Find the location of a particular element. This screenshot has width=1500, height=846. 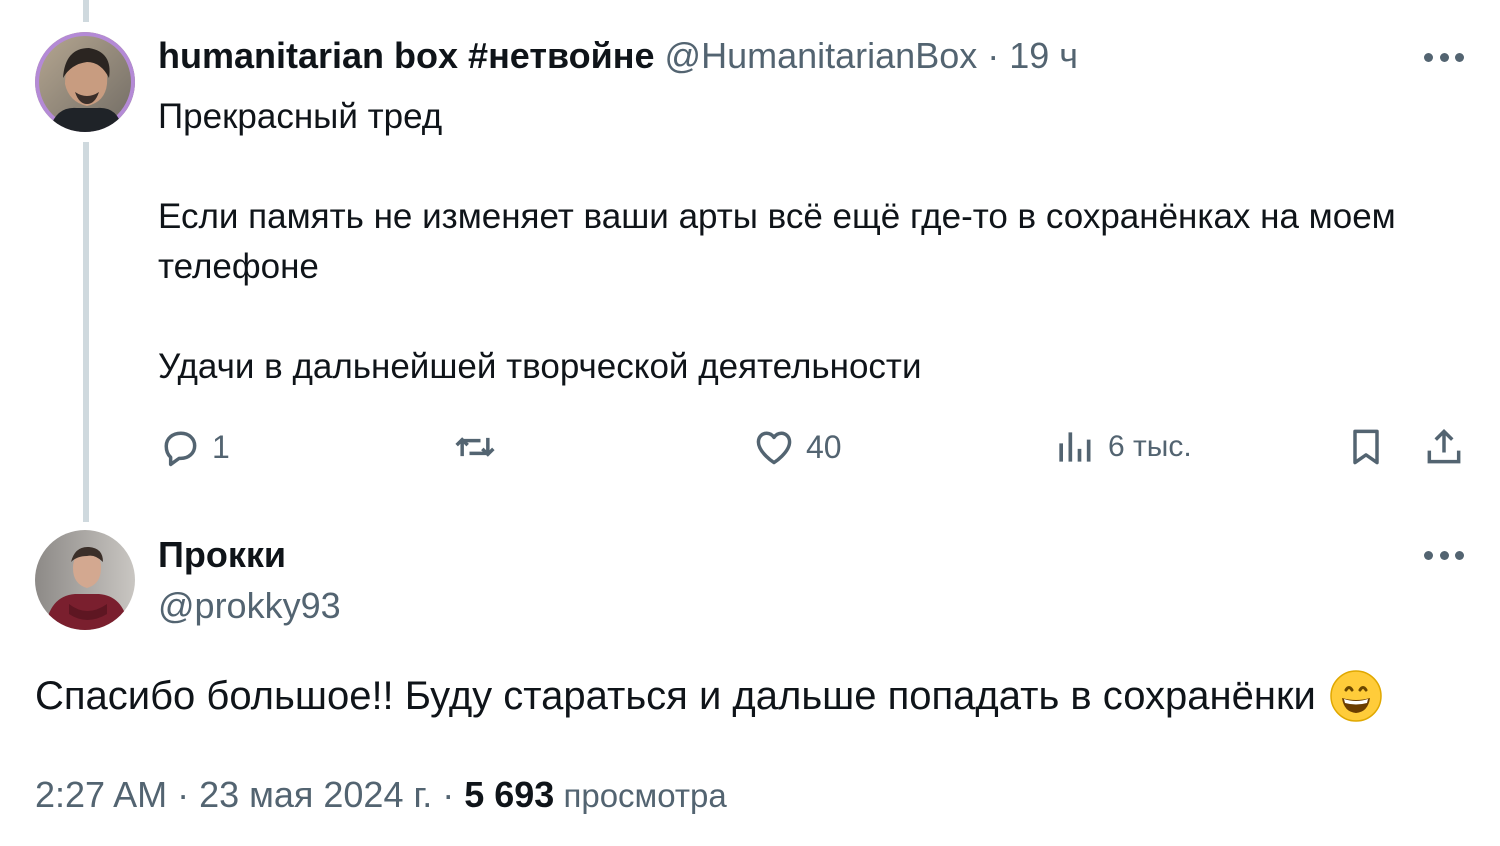

reply-author-display-name: Прокки is located at coordinates (222, 555).